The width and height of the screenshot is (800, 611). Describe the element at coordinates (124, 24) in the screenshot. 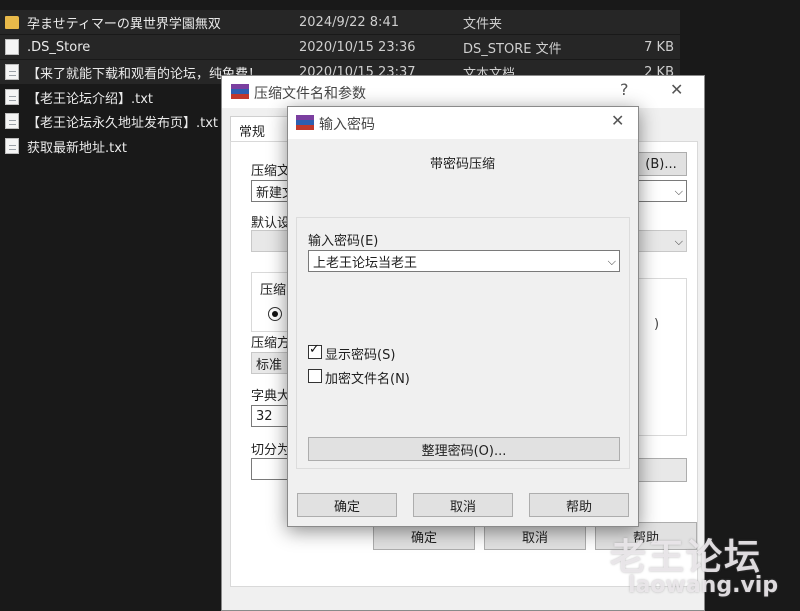

I see `file-name: 孕ませティマーの異世界学園無双` at that location.